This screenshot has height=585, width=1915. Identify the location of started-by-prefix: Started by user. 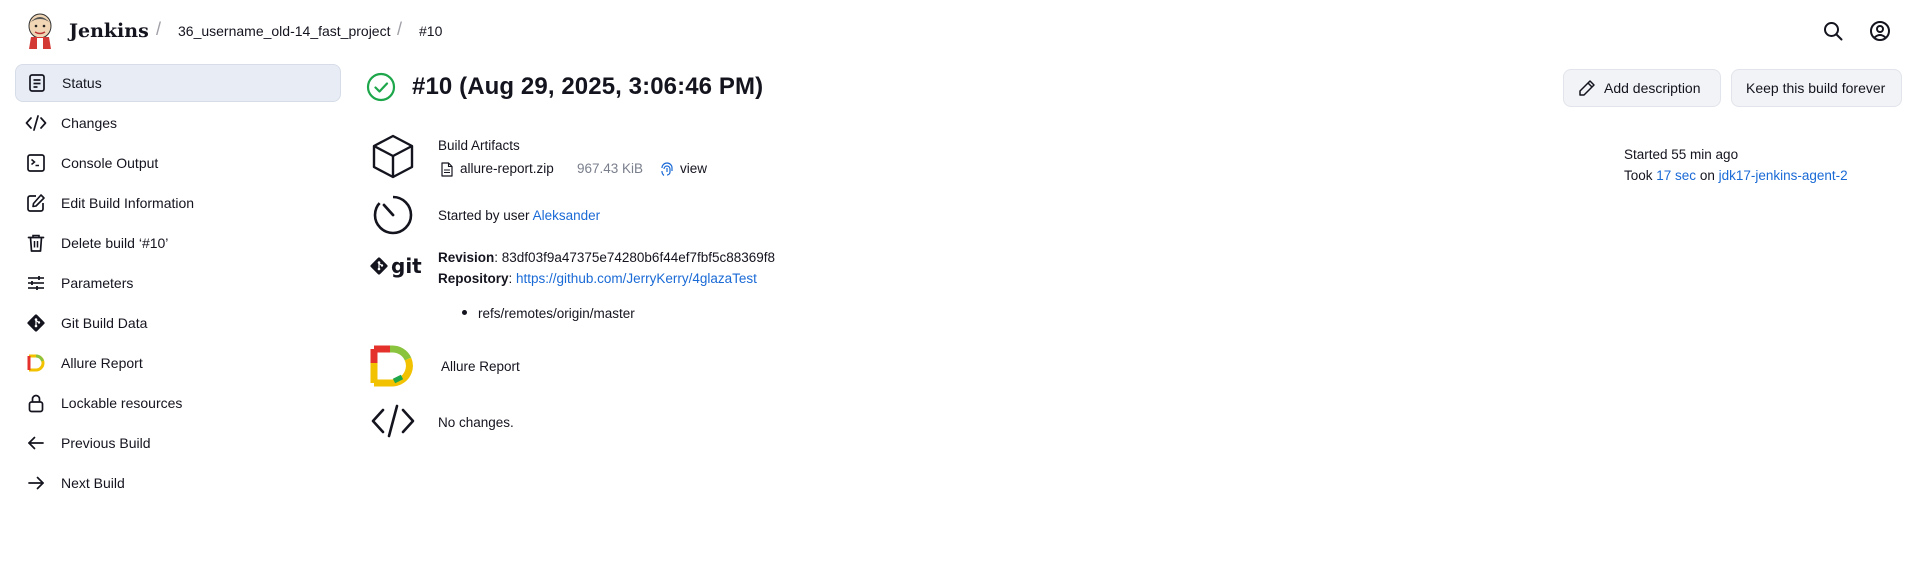
(485, 215).